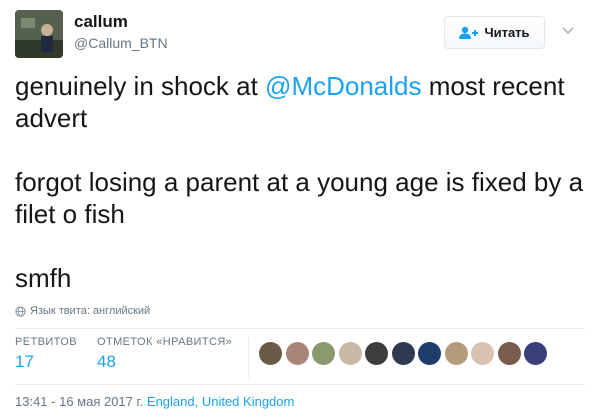 This screenshot has height=417, width=599. What do you see at coordinates (121, 43) in the screenshot?
I see `author-handle: @Callum_BTN` at bounding box center [121, 43].